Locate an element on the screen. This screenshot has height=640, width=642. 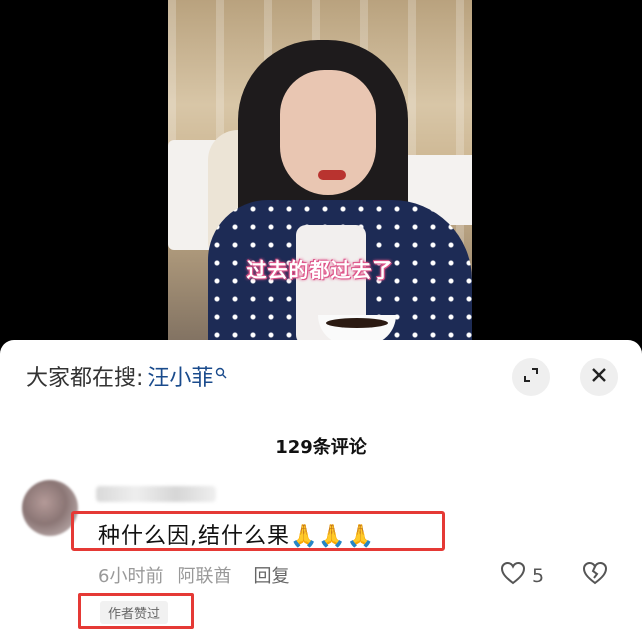
comment-meta: 6小时前 阿联酋 回复 is located at coordinates (193, 575).